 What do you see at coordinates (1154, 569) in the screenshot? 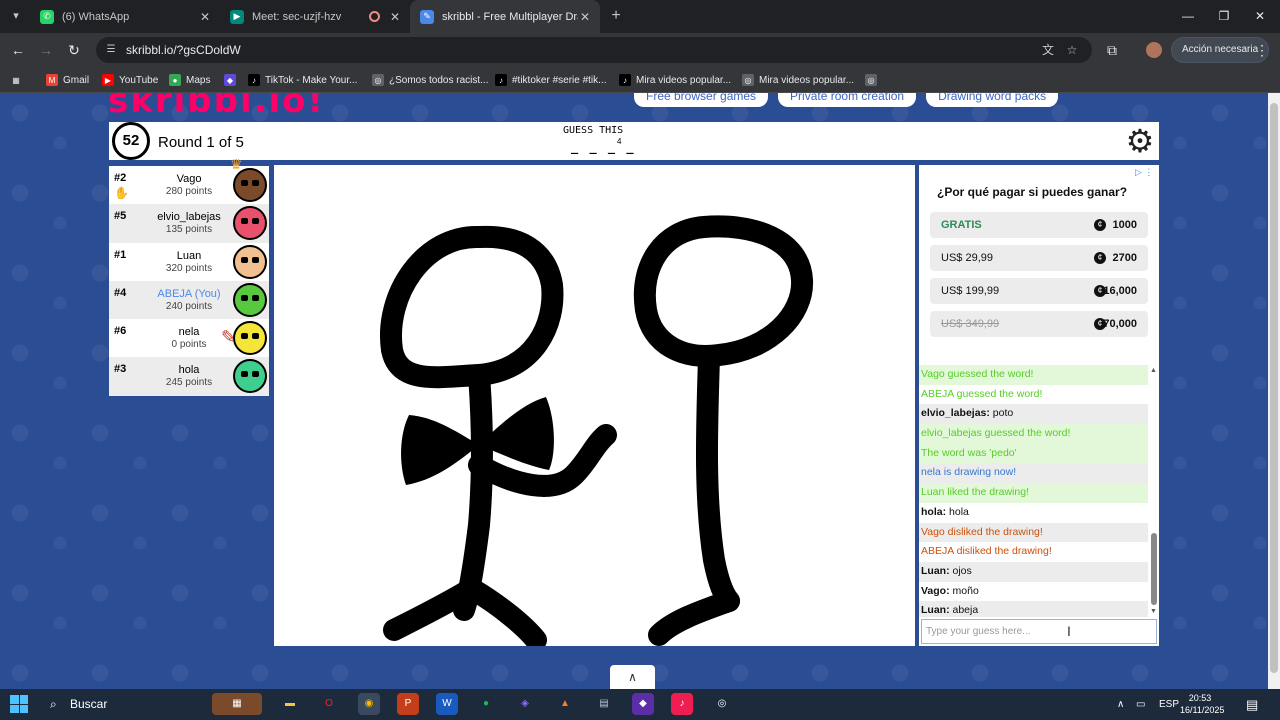
I see `chat-scroll-thumb` at bounding box center [1154, 569].